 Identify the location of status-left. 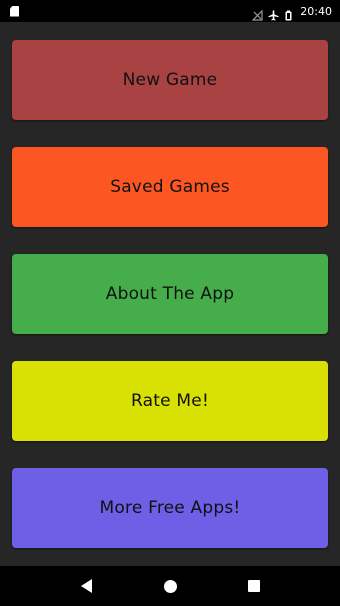
(14, 11).